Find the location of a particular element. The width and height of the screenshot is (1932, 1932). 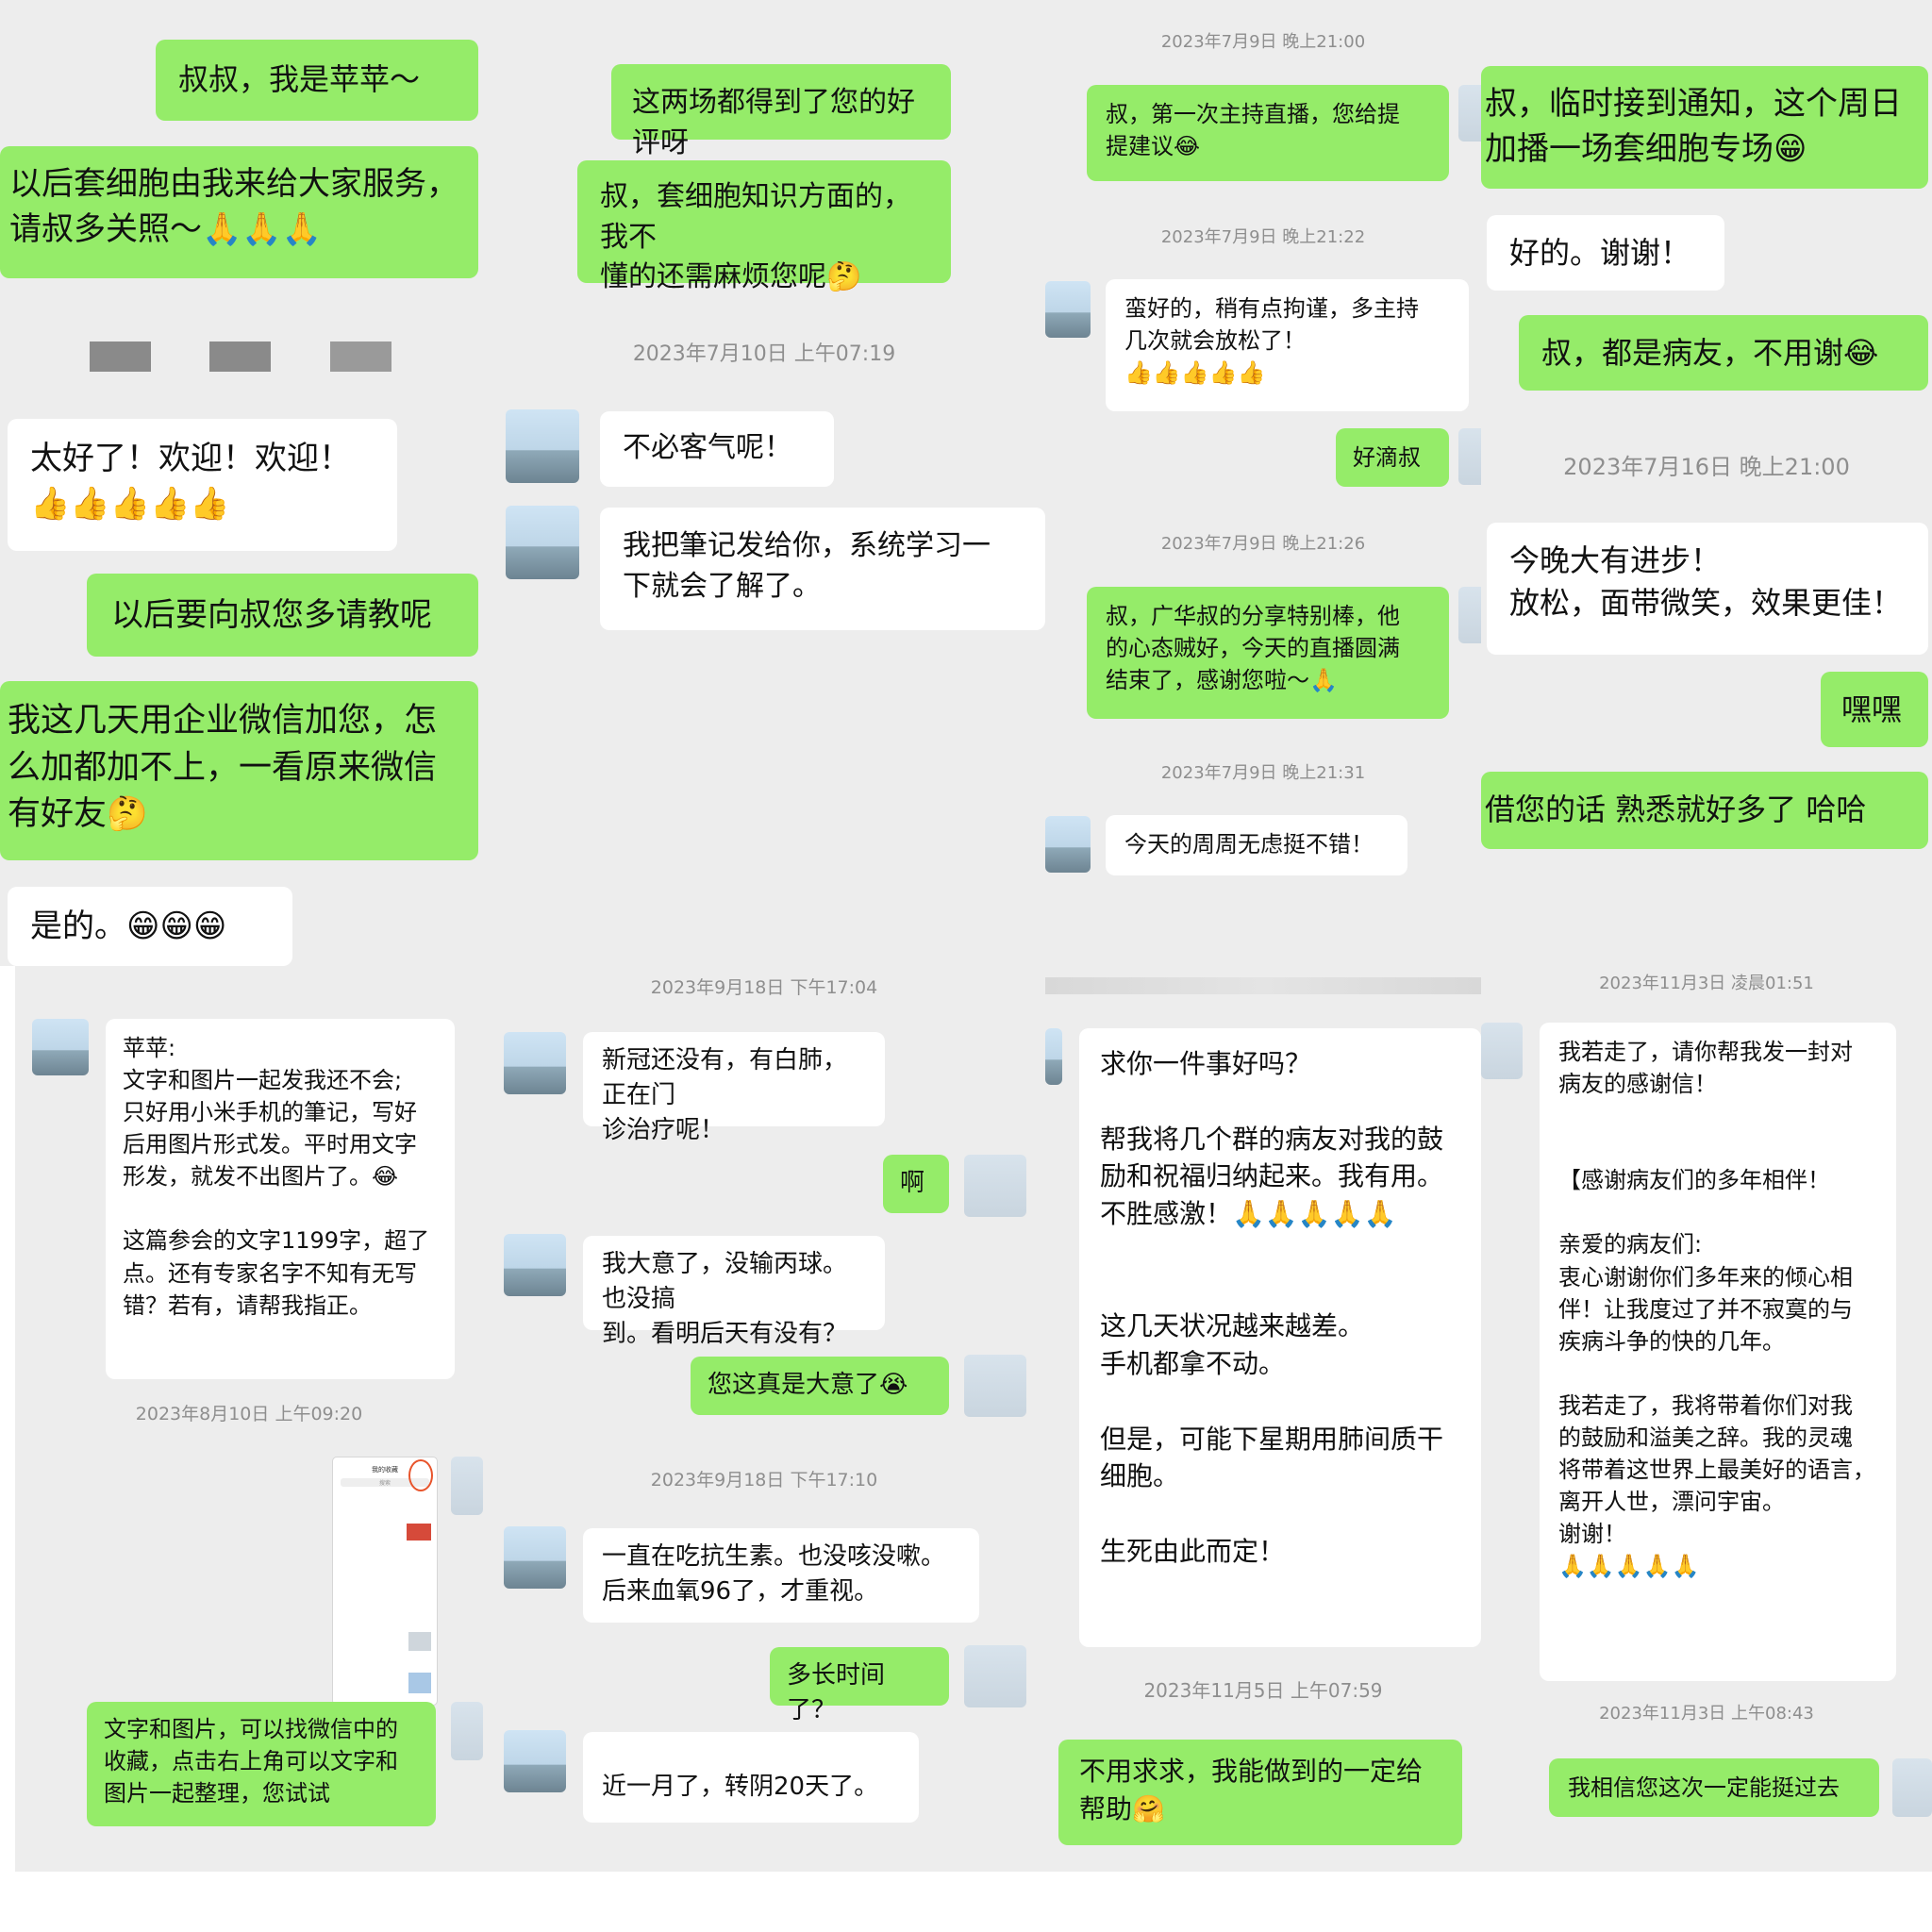

message-bubble: 多长时间了？ is located at coordinates (860, 1686).